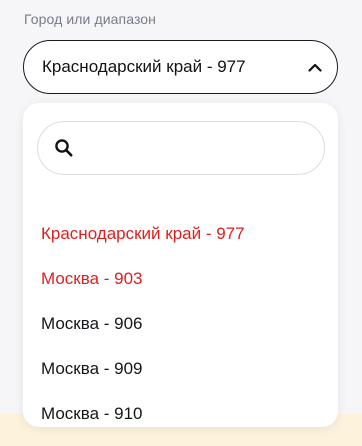 The width and height of the screenshot is (362, 446). I want to click on option-item: Москва - 906, so click(181, 323).